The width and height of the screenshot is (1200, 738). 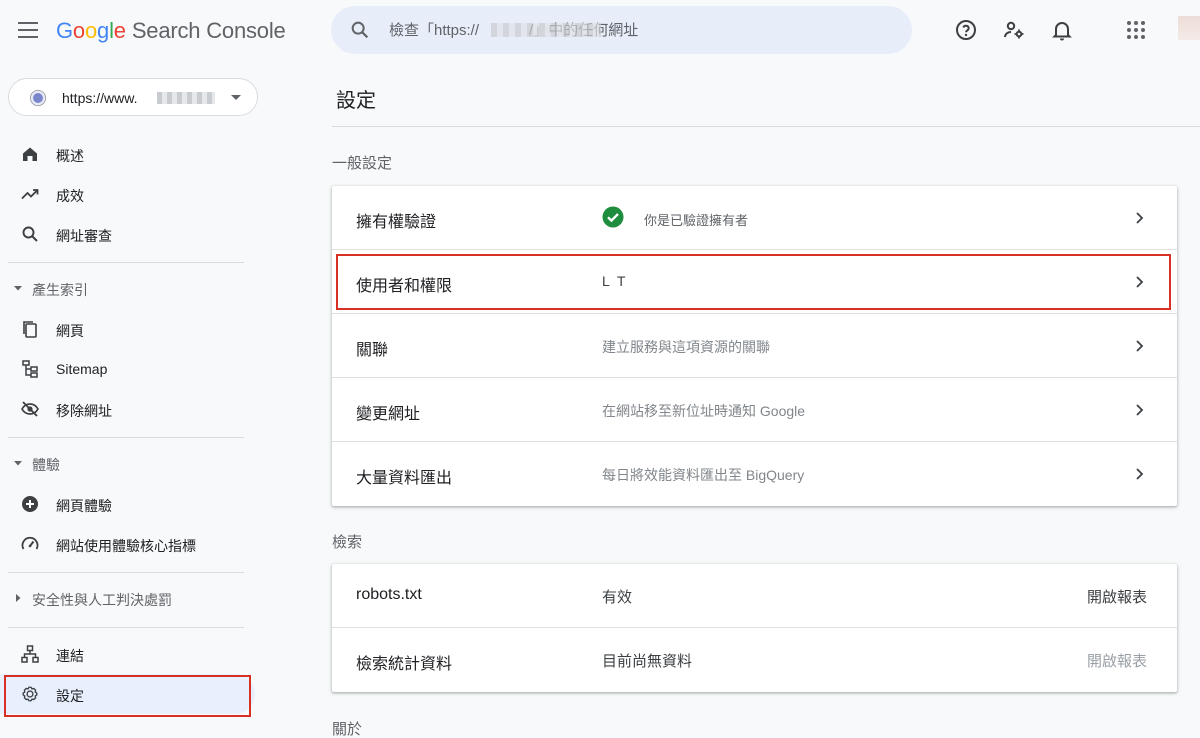 What do you see at coordinates (1189, 28) in the screenshot?
I see `account-avatar` at bounding box center [1189, 28].